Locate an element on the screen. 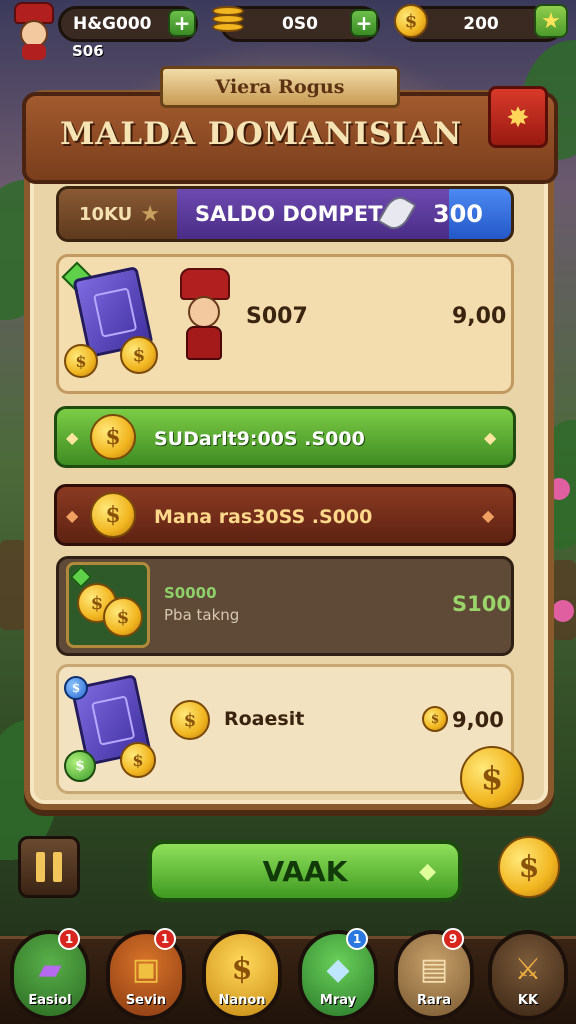 This screenshot has width=576, height=1024. currency-2-value: 200 is located at coordinates (481, 24).